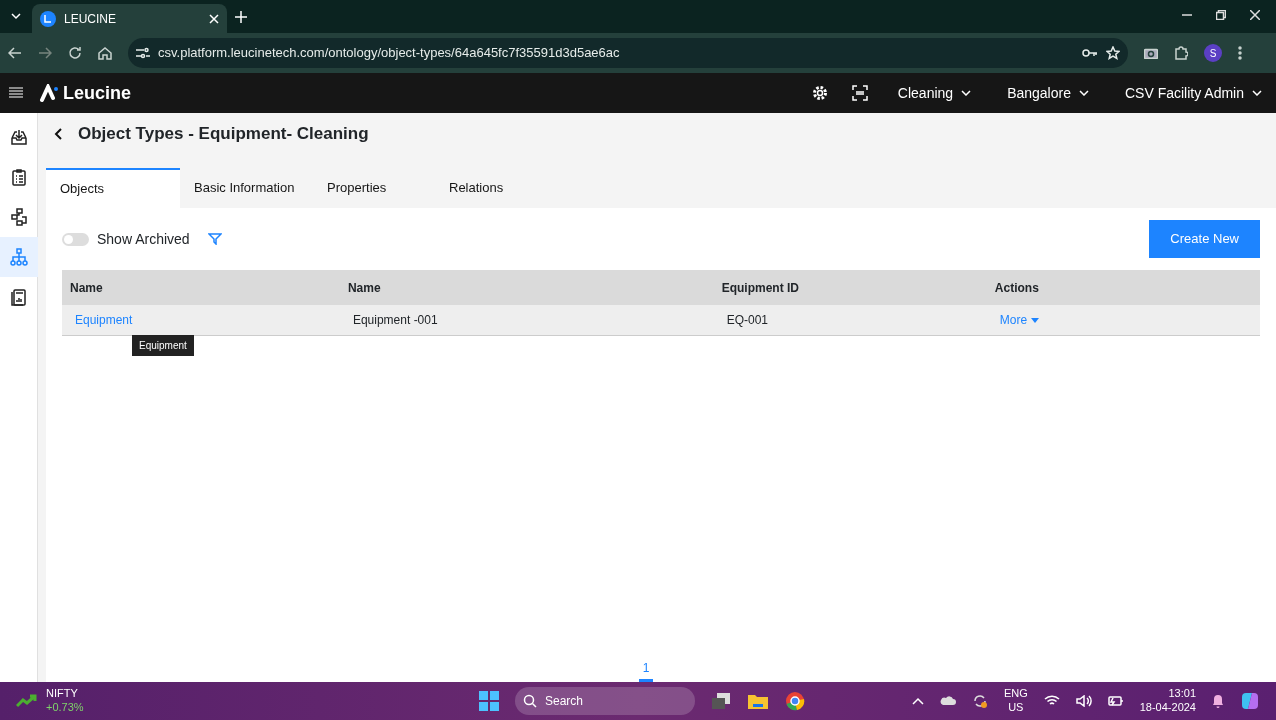 Image resolution: width=1276 pixels, height=720 pixels. I want to click on dropdown-button: CSV Facility Admin, so click(1193, 93).